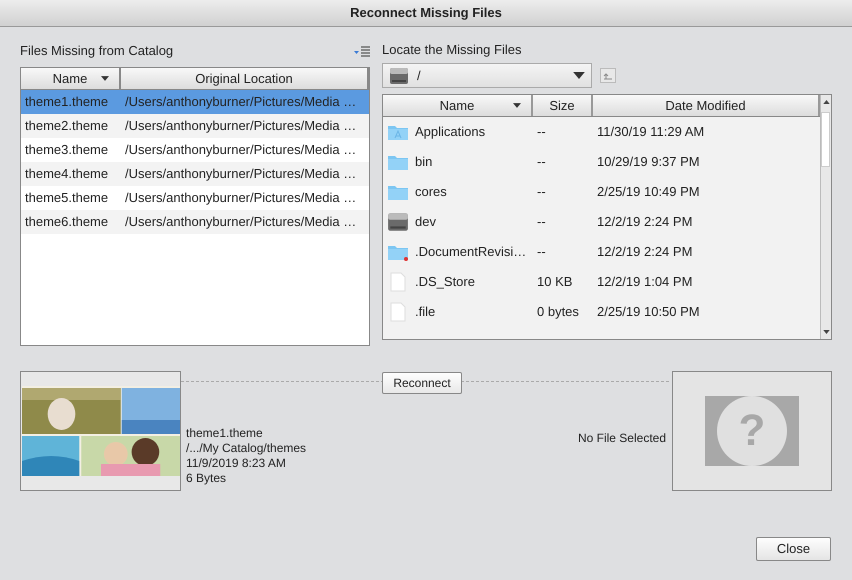 This screenshot has width=852, height=580. Describe the element at coordinates (426, 13) in the screenshot. I see `window-title: Reconnect Missing Files` at that location.